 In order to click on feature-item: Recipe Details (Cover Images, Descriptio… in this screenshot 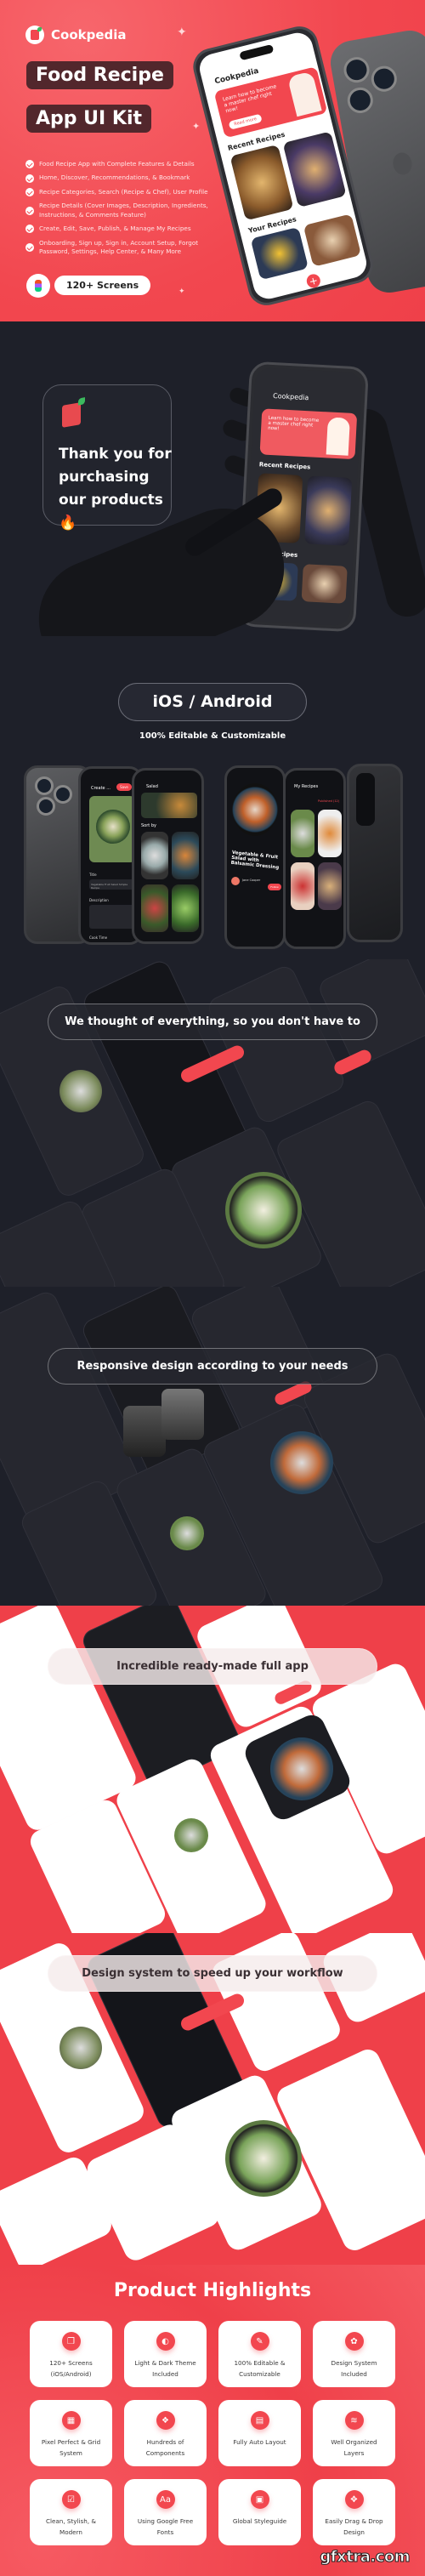, I will do `click(119, 210)`.